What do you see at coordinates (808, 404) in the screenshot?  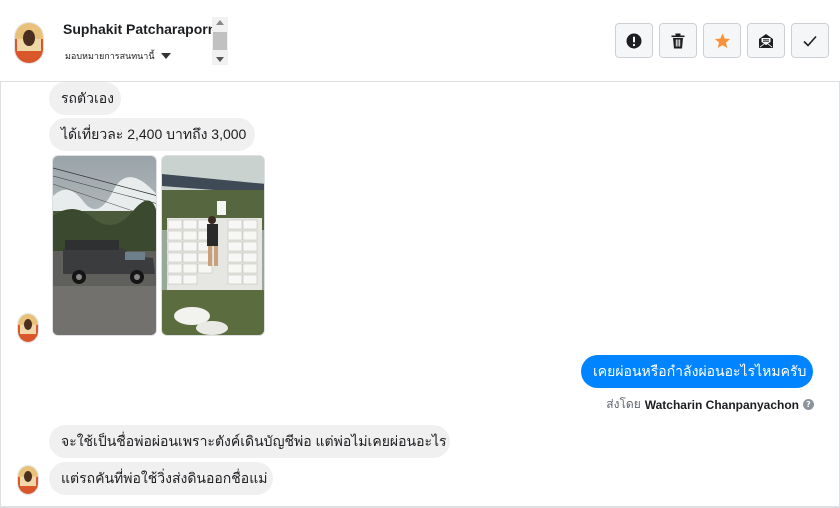 I see `help-icon: ?` at bounding box center [808, 404].